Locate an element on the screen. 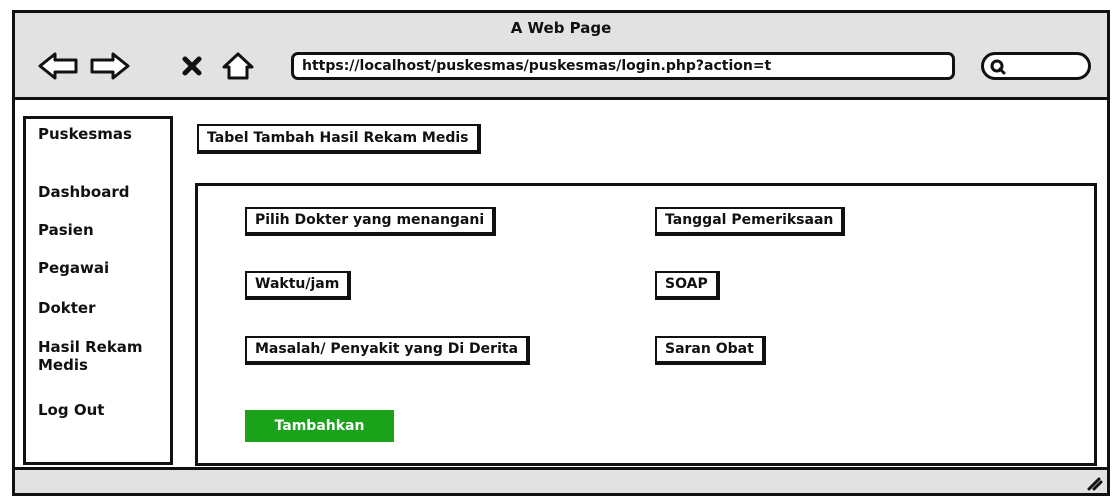 Image resolution: width=1116 pixels, height=501 pixels. add-button: Tambahkan is located at coordinates (319, 426).